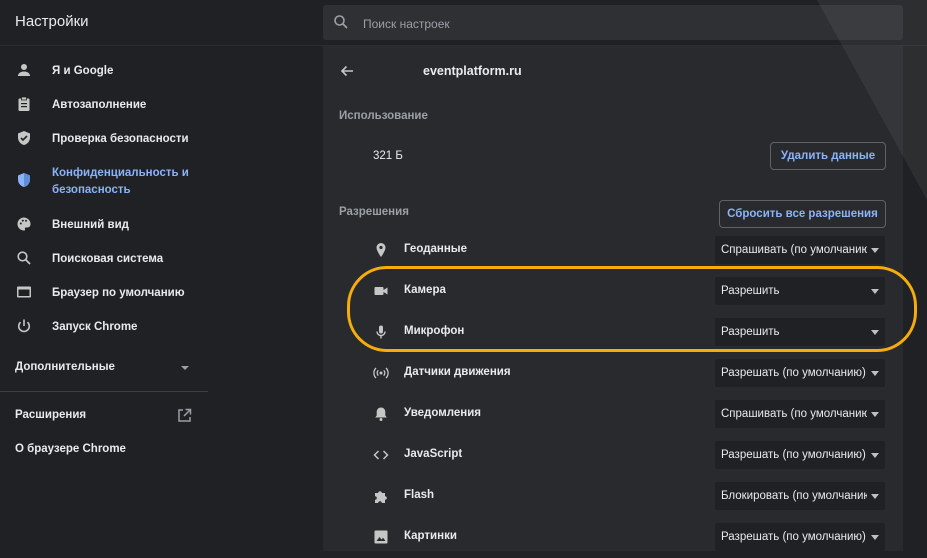 This screenshot has width=927, height=558. I want to click on site-title: eventplatform.ru, so click(472, 71).